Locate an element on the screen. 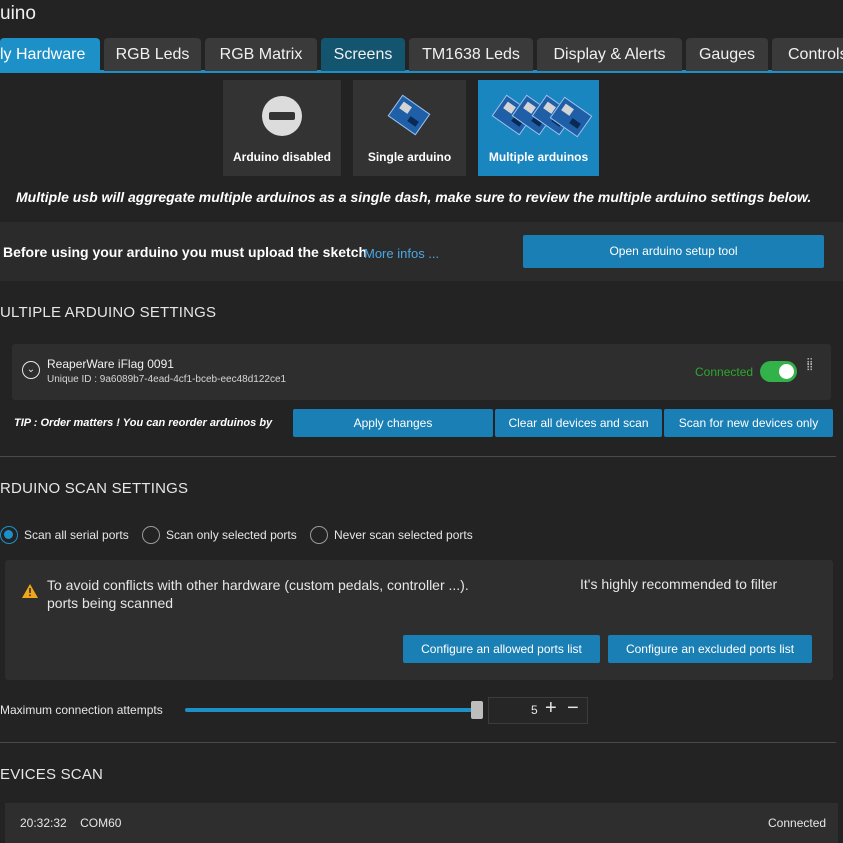 This screenshot has width=843, height=843. section-title-devices-scan: EVICES SCAN is located at coordinates (52, 774).